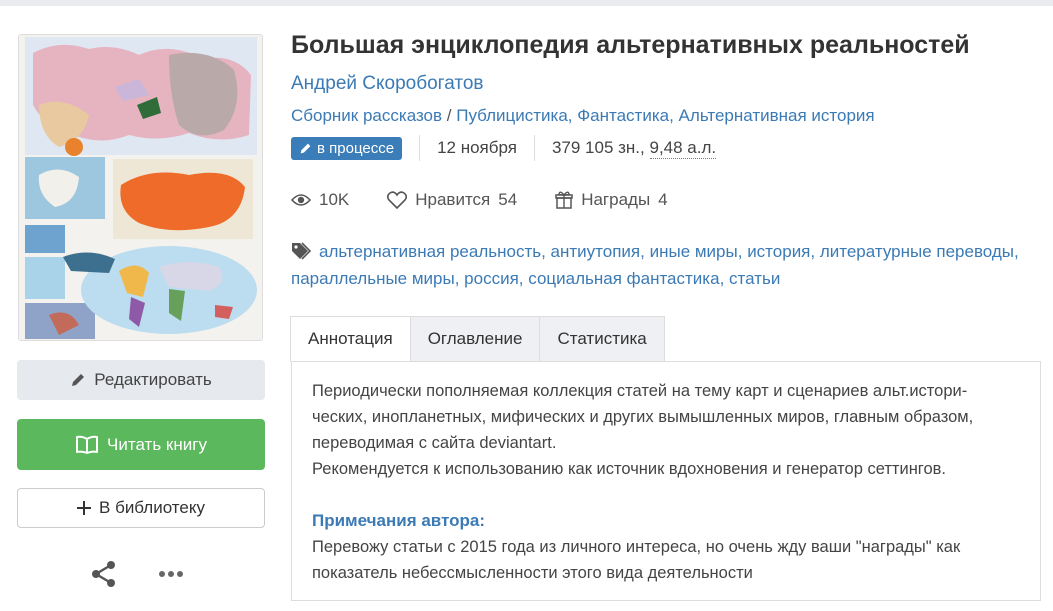 The height and width of the screenshot is (611, 1053). What do you see at coordinates (356, 148) in the screenshot?
I see `status-label: в процессе` at bounding box center [356, 148].